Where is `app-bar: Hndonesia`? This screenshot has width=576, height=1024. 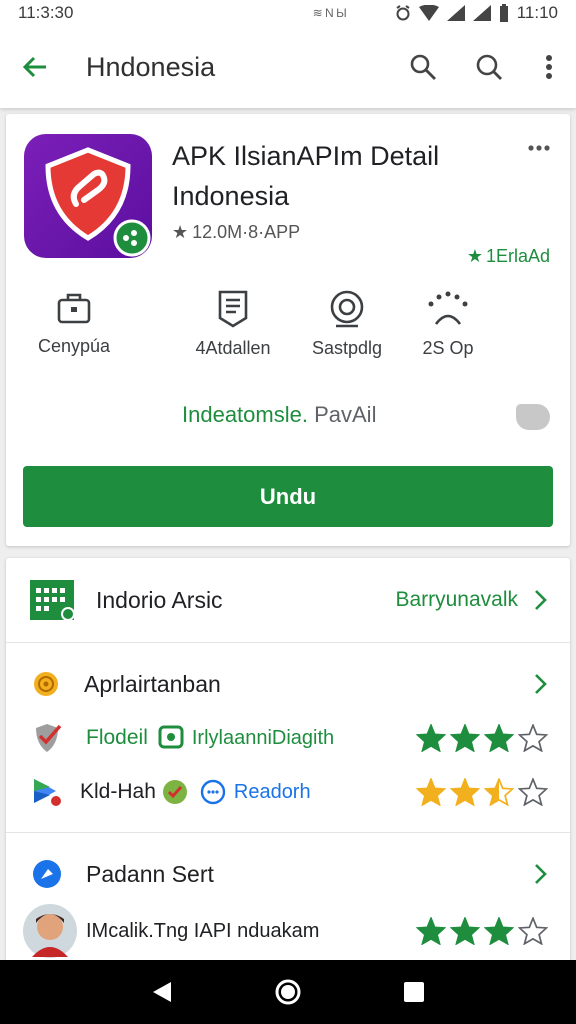 app-bar: Hndonesia is located at coordinates (288, 67).